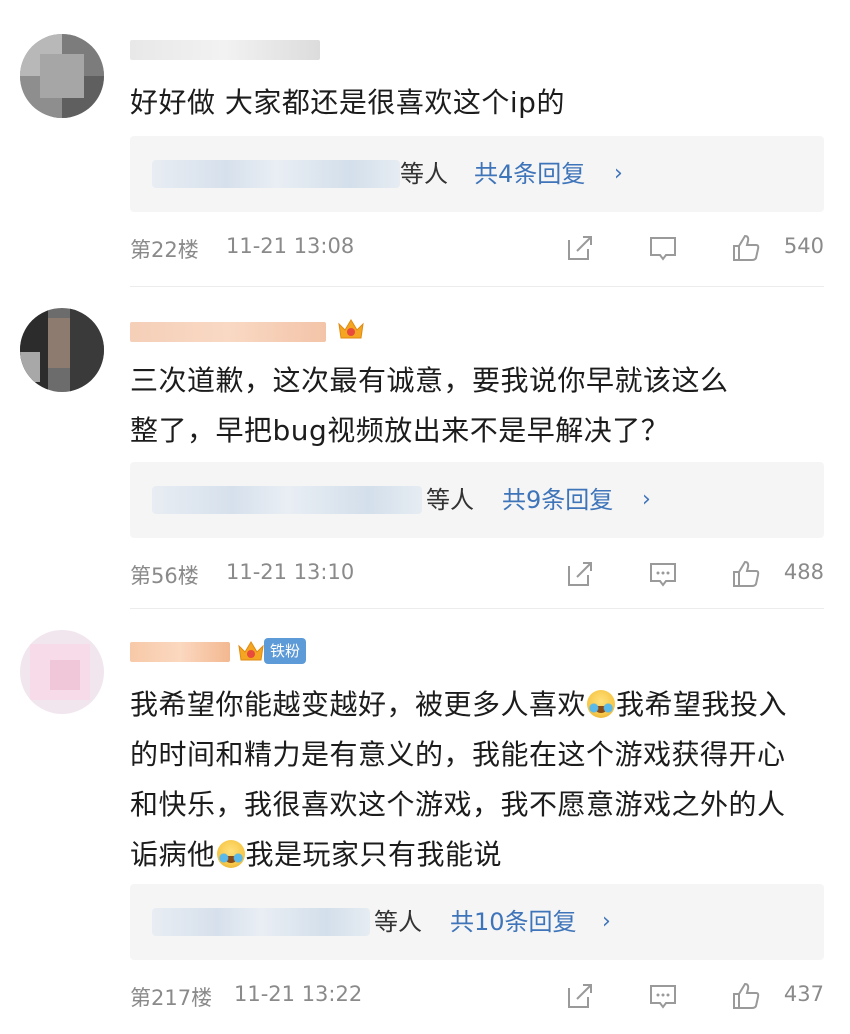 The width and height of the screenshot is (850, 1034). I want to click on comment-text-line: 整了，早把bug视频放出来不是早解决了？, so click(400, 430).